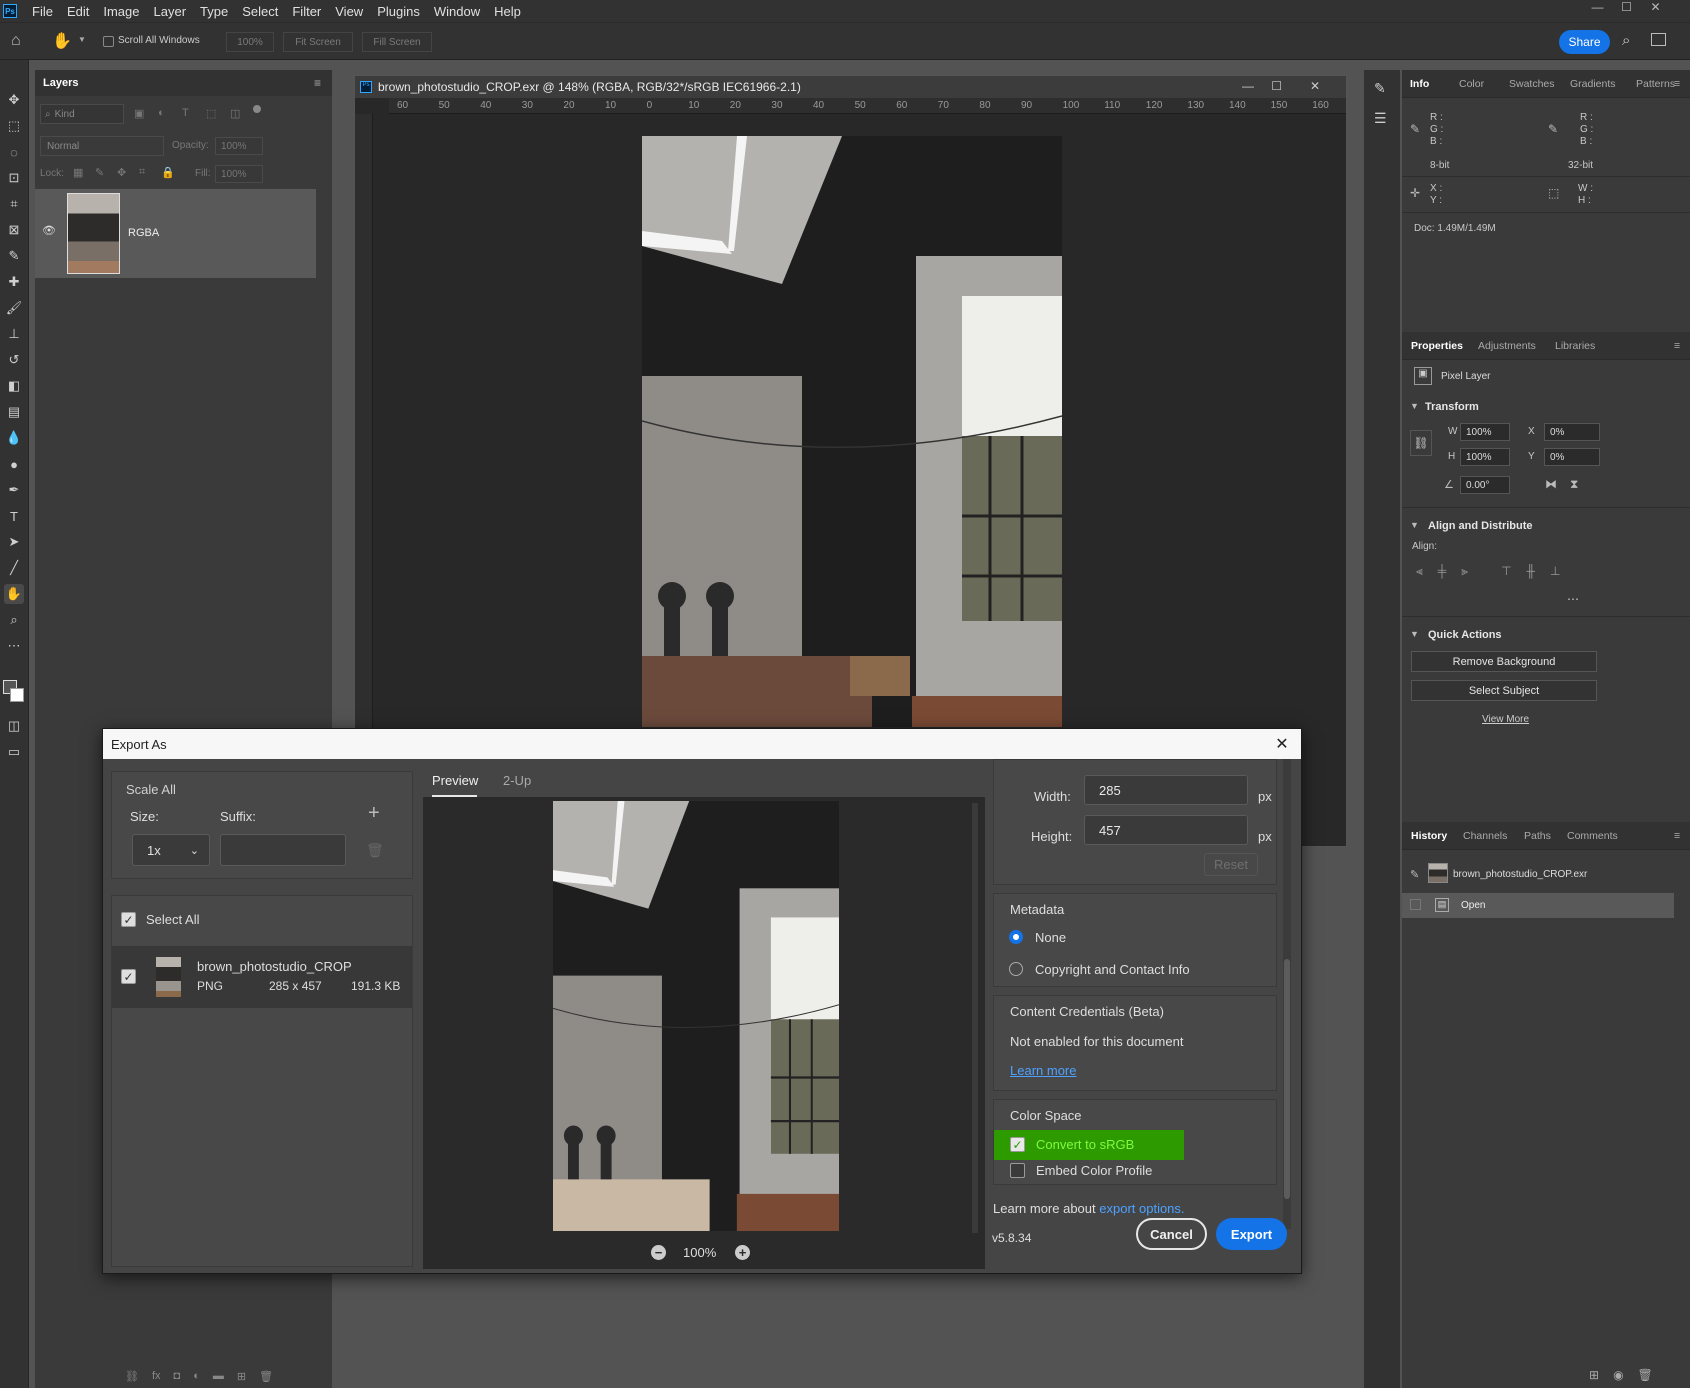  Describe the element at coordinates (742, 1252) in the screenshot. I see `zoom-in-icon: +` at that location.